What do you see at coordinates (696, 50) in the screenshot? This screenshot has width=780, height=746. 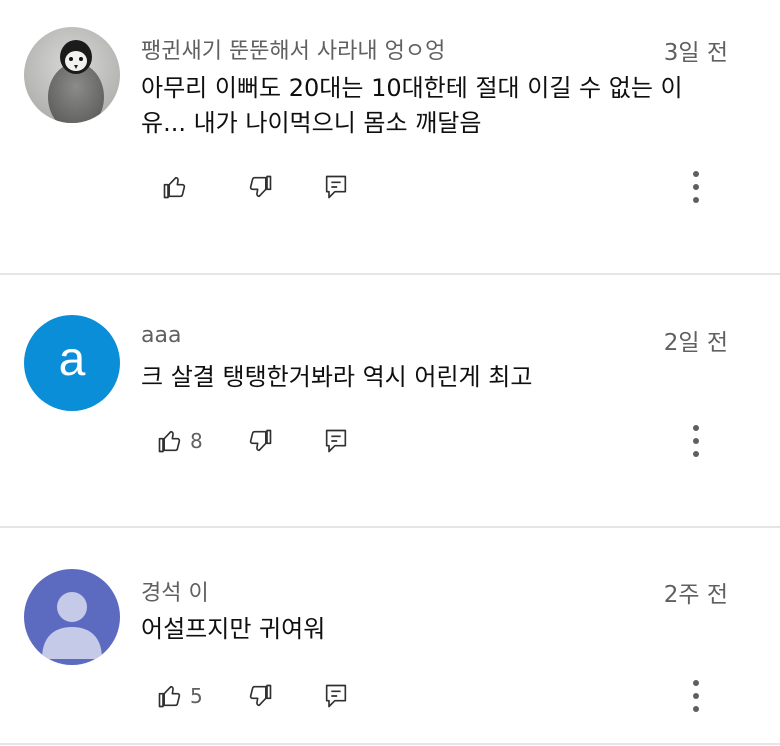 I see `comment-timestamp: 3일 전` at bounding box center [696, 50].